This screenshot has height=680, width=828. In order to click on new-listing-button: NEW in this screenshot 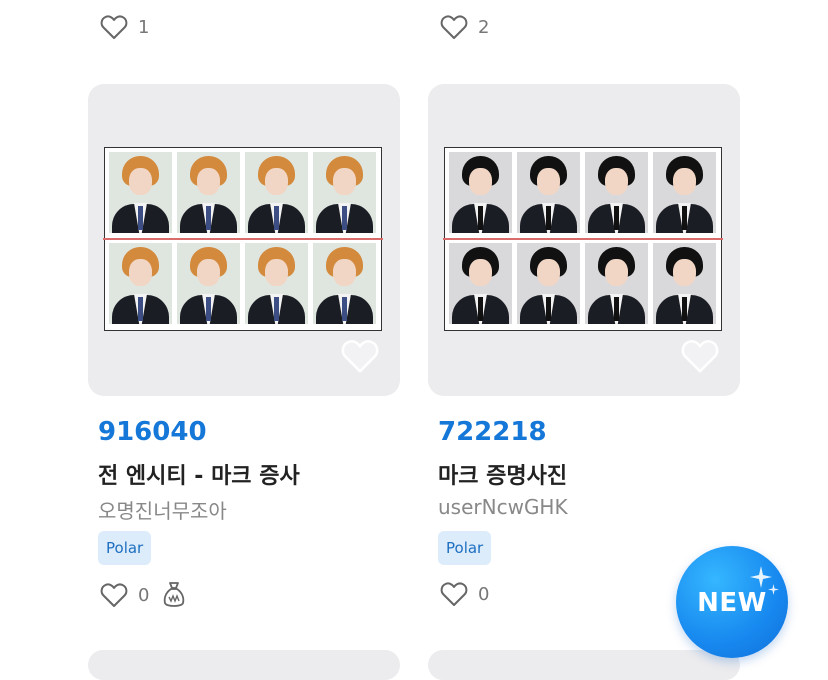, I will do `click(732, 602)`.